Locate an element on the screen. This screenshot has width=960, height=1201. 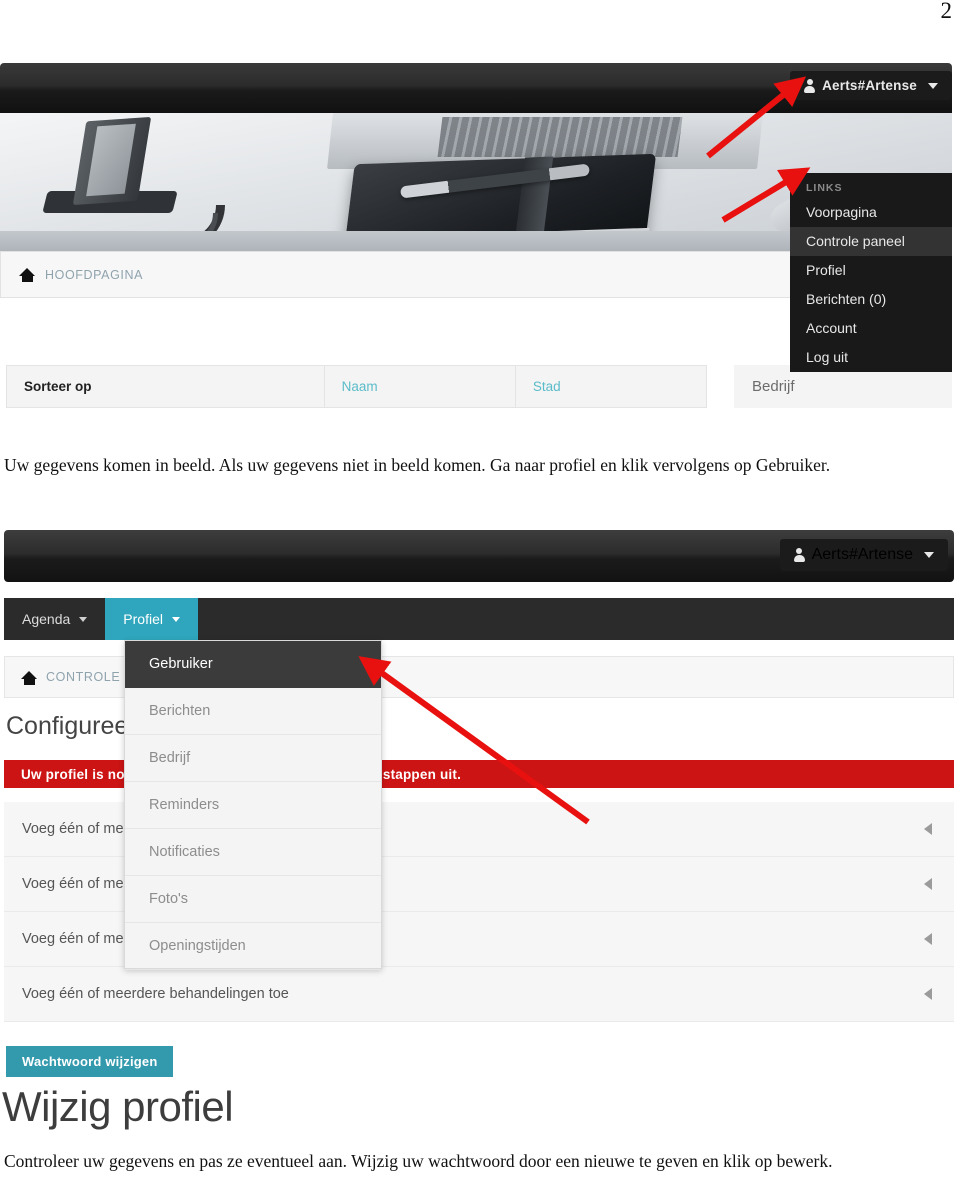
menu-item-fotos: Foto's is located at coordinates (253, 899).